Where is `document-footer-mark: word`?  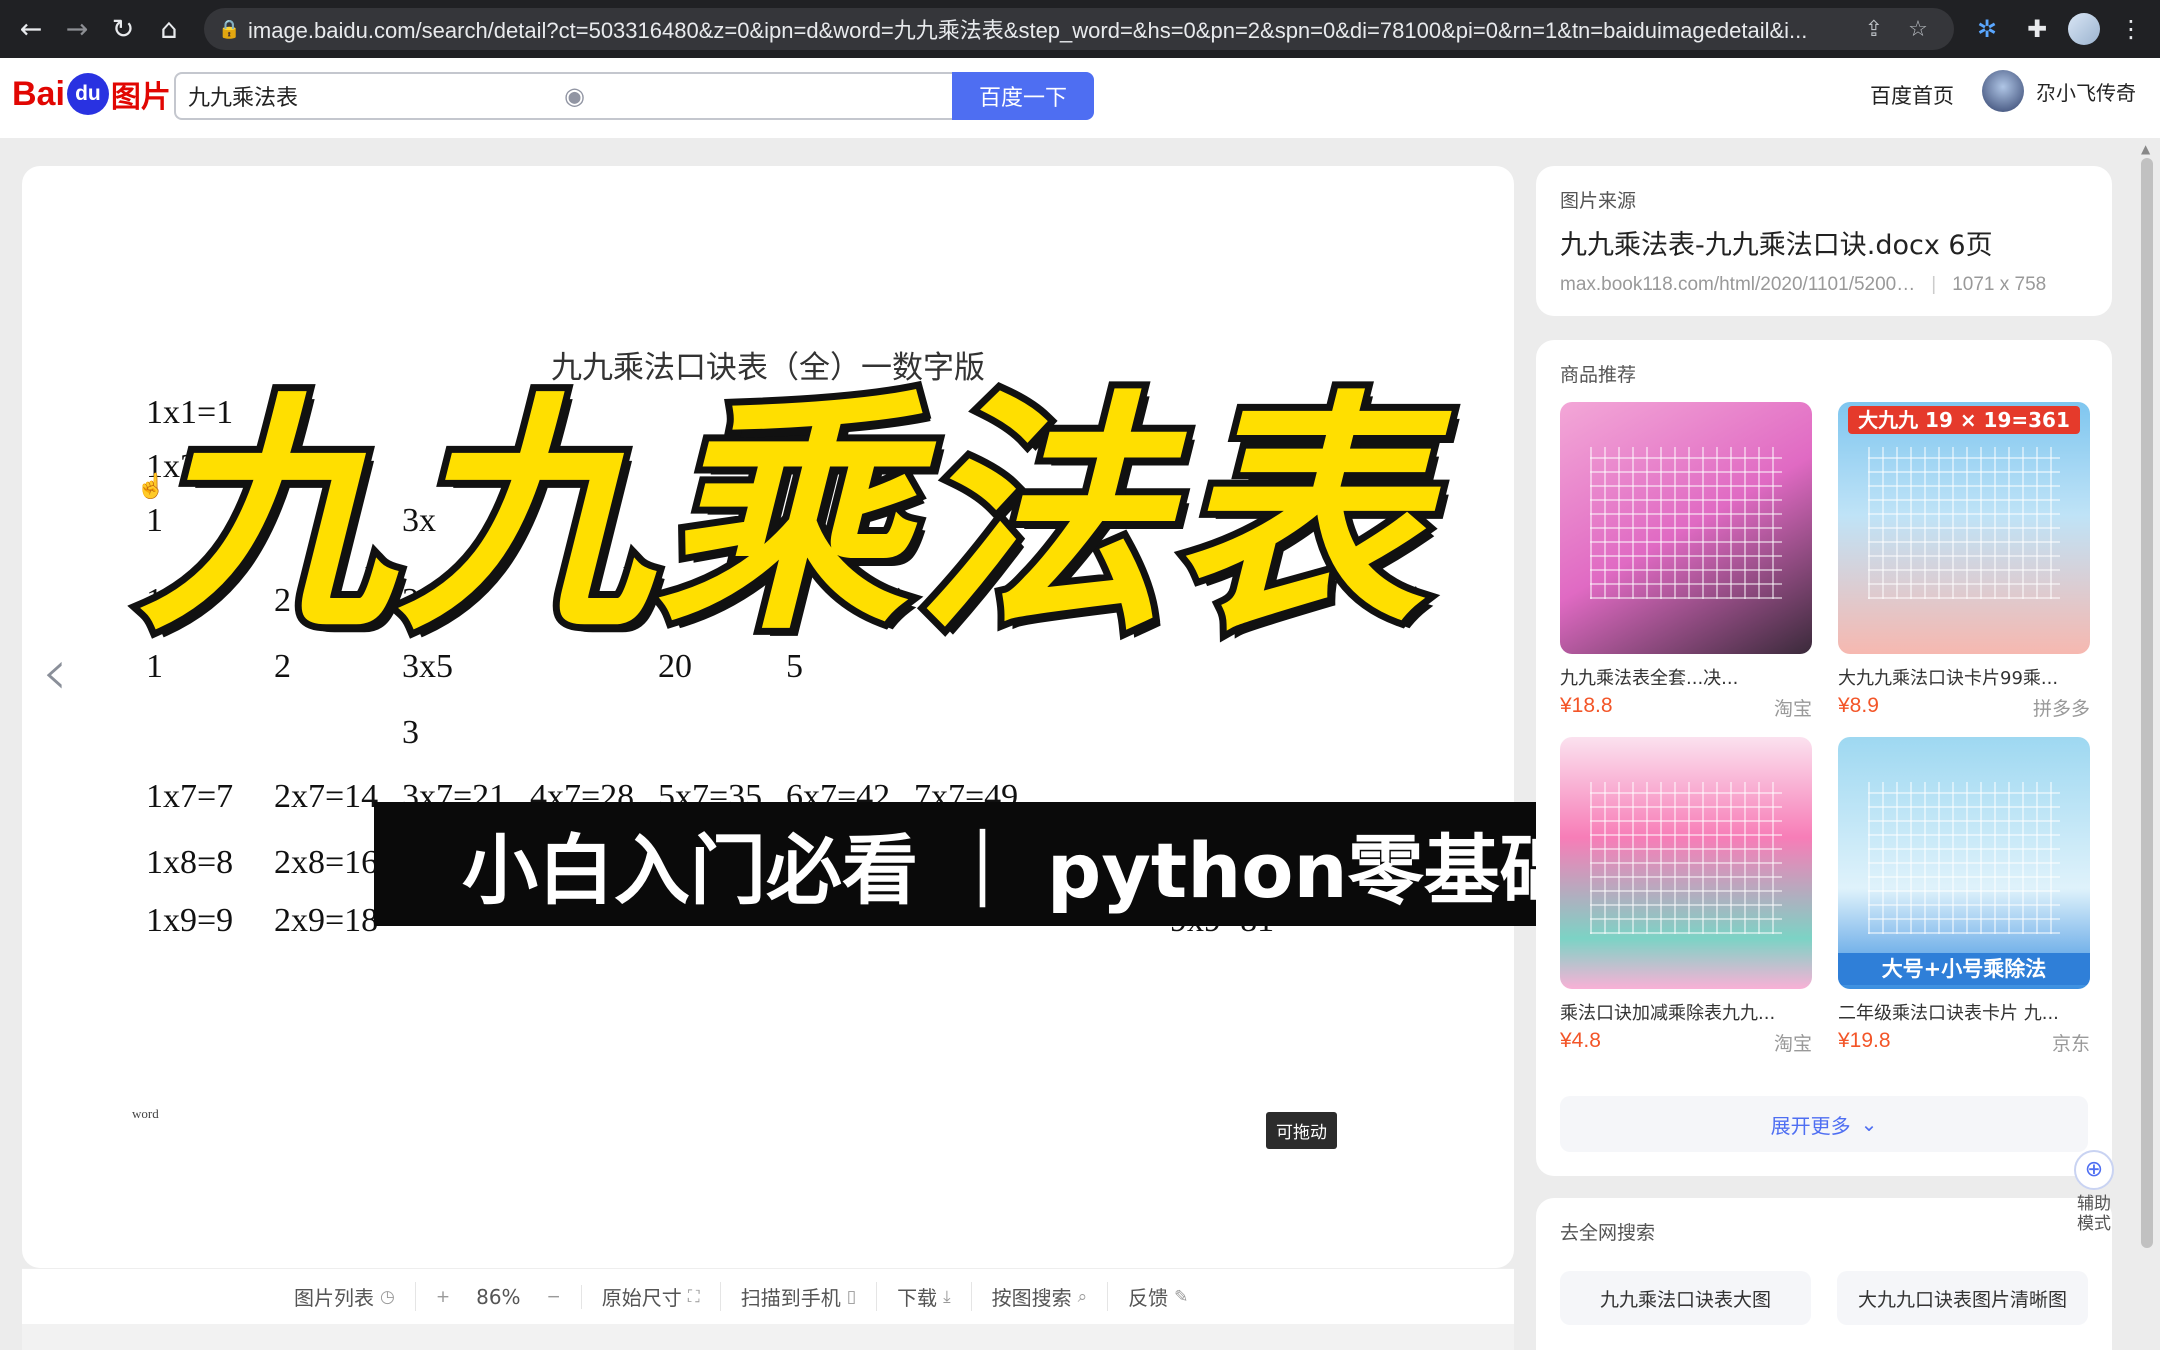 document-footer-mark: word is located at coordinates (145, 1113).